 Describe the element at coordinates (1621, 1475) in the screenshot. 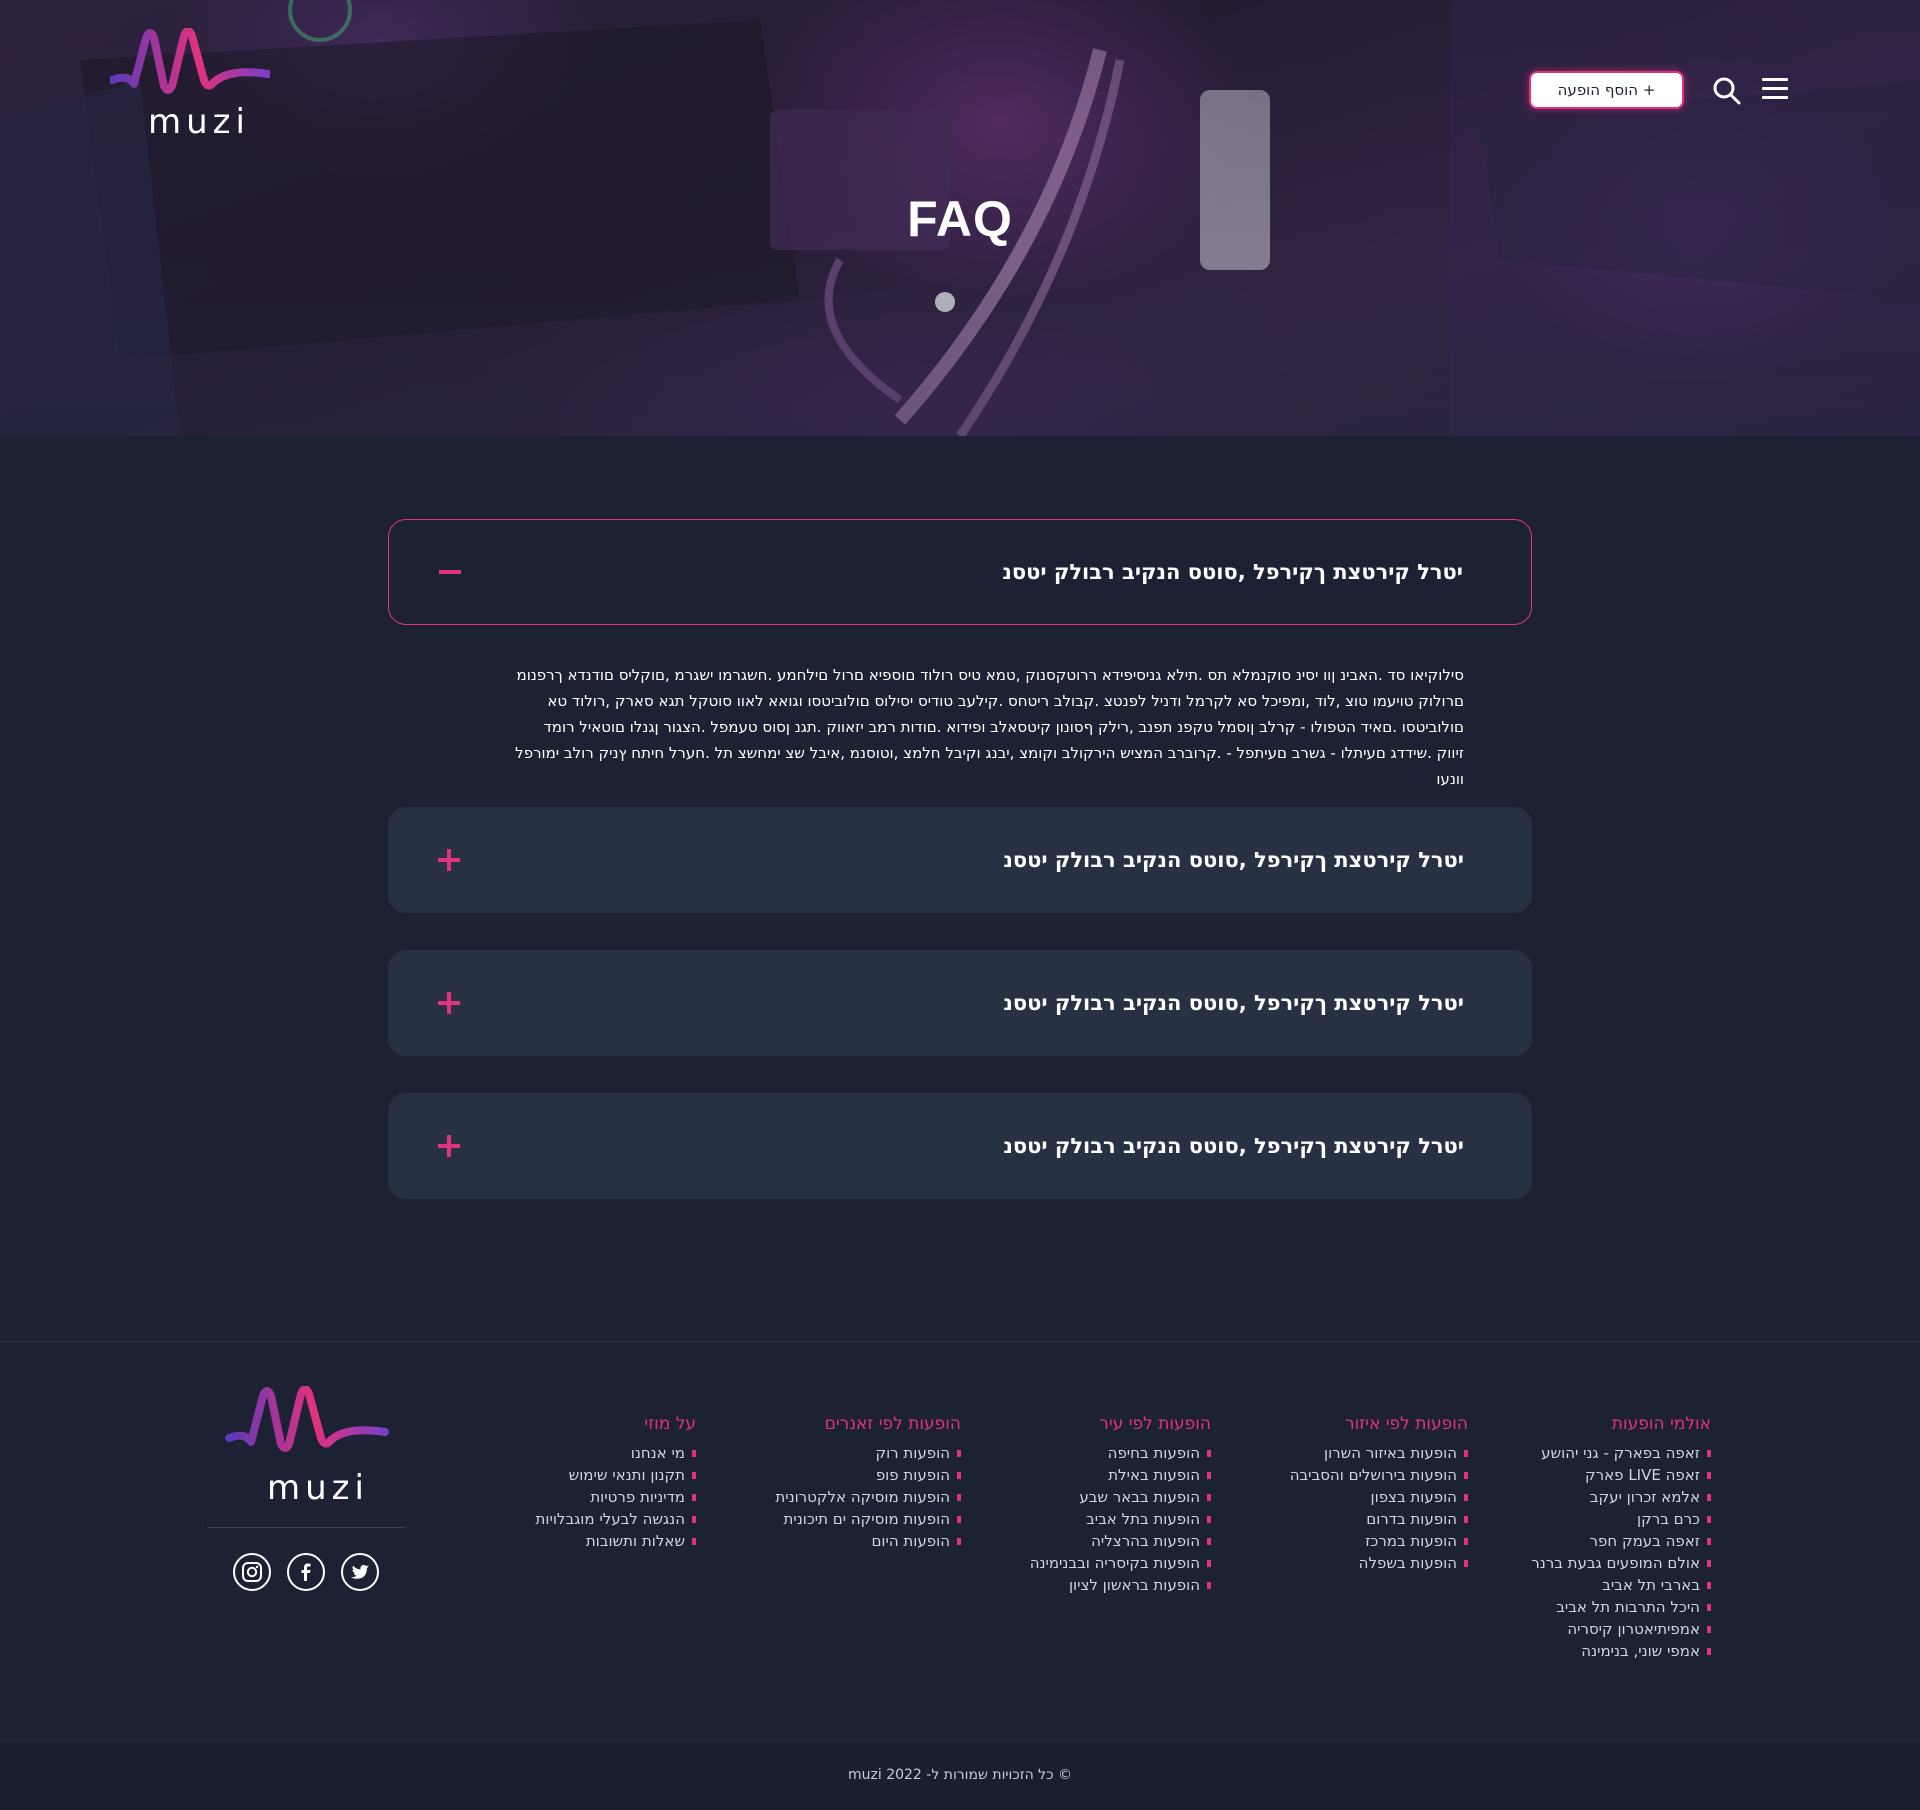

I see `footer-link: זאפה LIVE פארק` at that location.